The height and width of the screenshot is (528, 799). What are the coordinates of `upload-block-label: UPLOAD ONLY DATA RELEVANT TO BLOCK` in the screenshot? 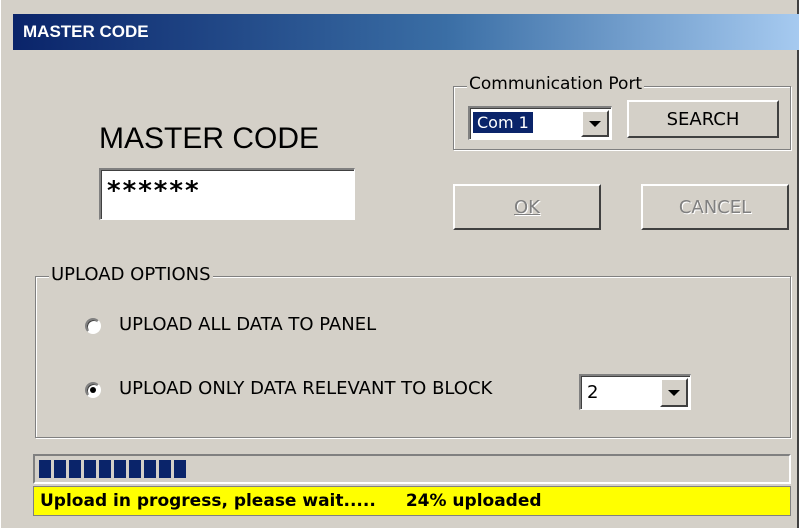 It's located at (305, 388).